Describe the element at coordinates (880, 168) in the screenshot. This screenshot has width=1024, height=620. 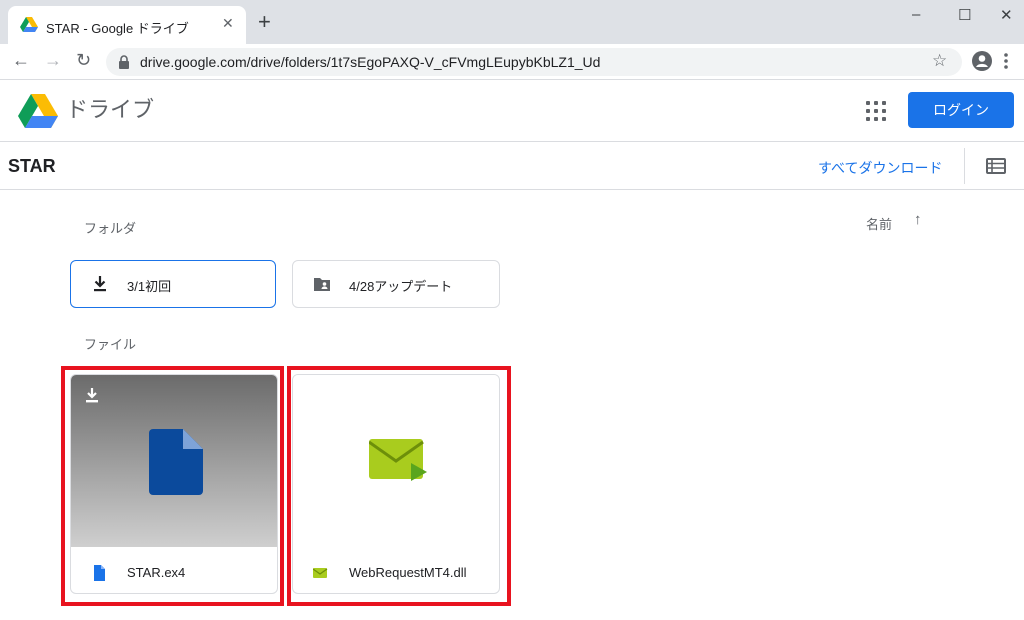
I see `download-all-link: すべてダウンロード` at that location.